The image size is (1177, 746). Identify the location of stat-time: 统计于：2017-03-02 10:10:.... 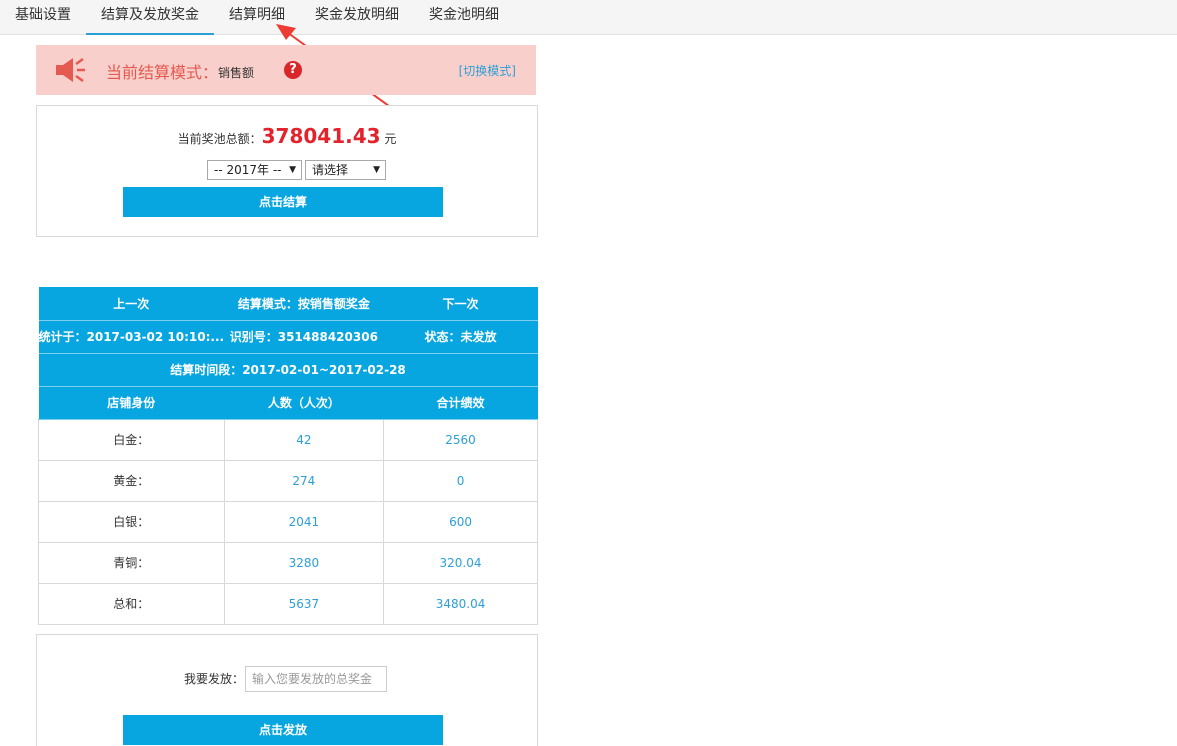
(131, 337).